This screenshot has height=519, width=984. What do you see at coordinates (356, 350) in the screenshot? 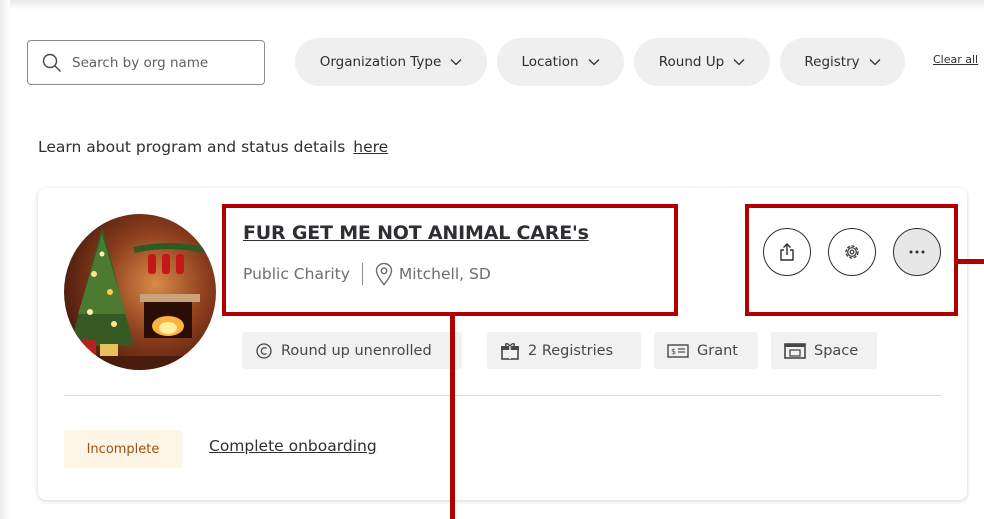
I see `chip-label: Round up unenrolled` at bounding box center [356, 350].